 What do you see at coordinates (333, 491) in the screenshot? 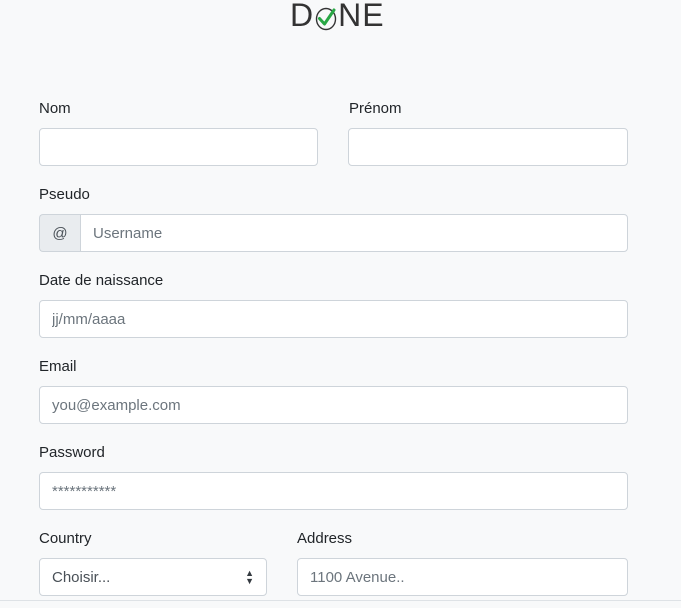
I see `password-input` at bounding box center [333, 491].